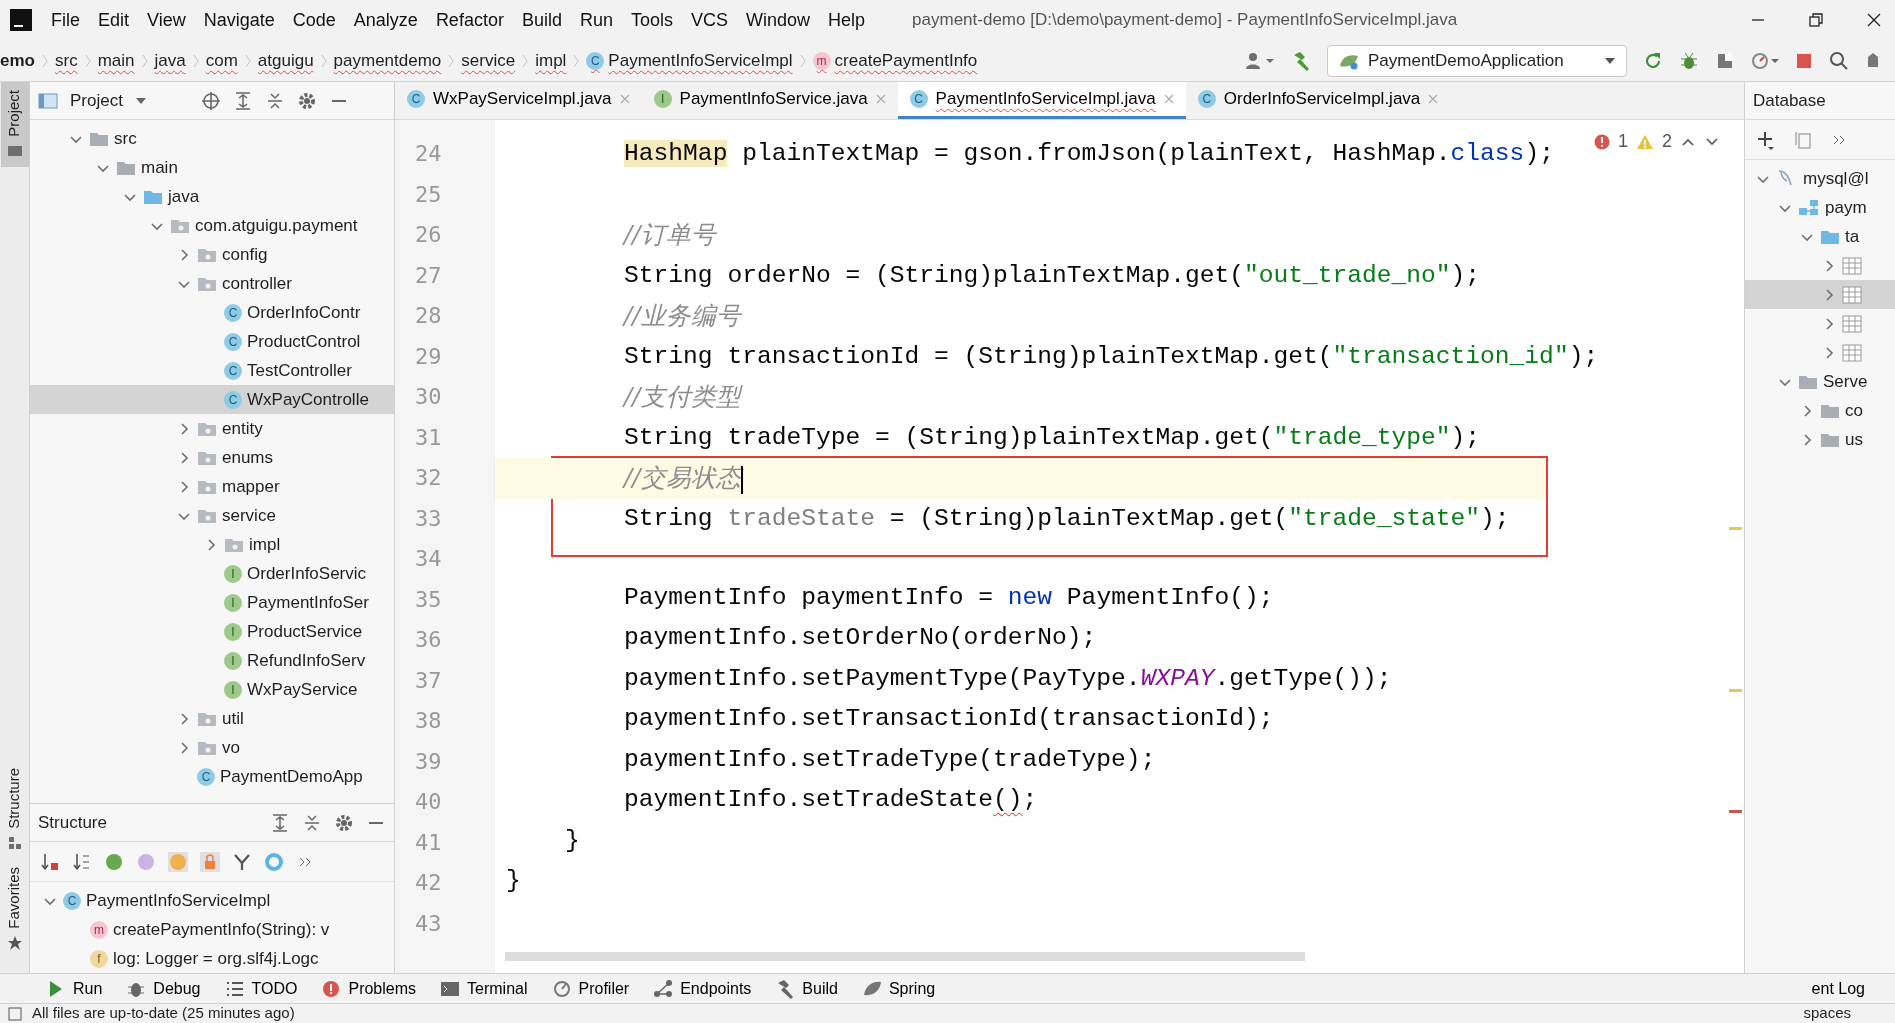 Image resolution: width=1895 pixels, height=1023 pixels. Describe the element at coordinates (212, 900) in the screenshot. I see `tree-item: C PaymentInfoServiceImpl` at that location.